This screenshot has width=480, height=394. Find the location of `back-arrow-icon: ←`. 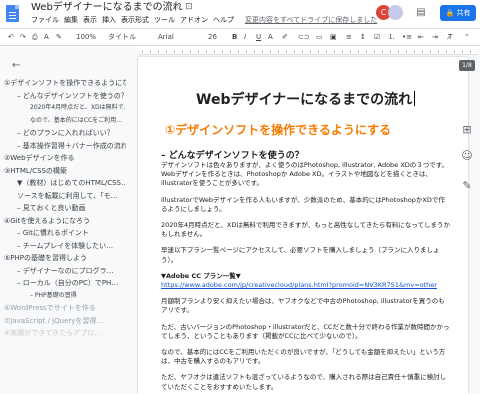

back-arrow-icon: ← is located at coordinates (16, 65).